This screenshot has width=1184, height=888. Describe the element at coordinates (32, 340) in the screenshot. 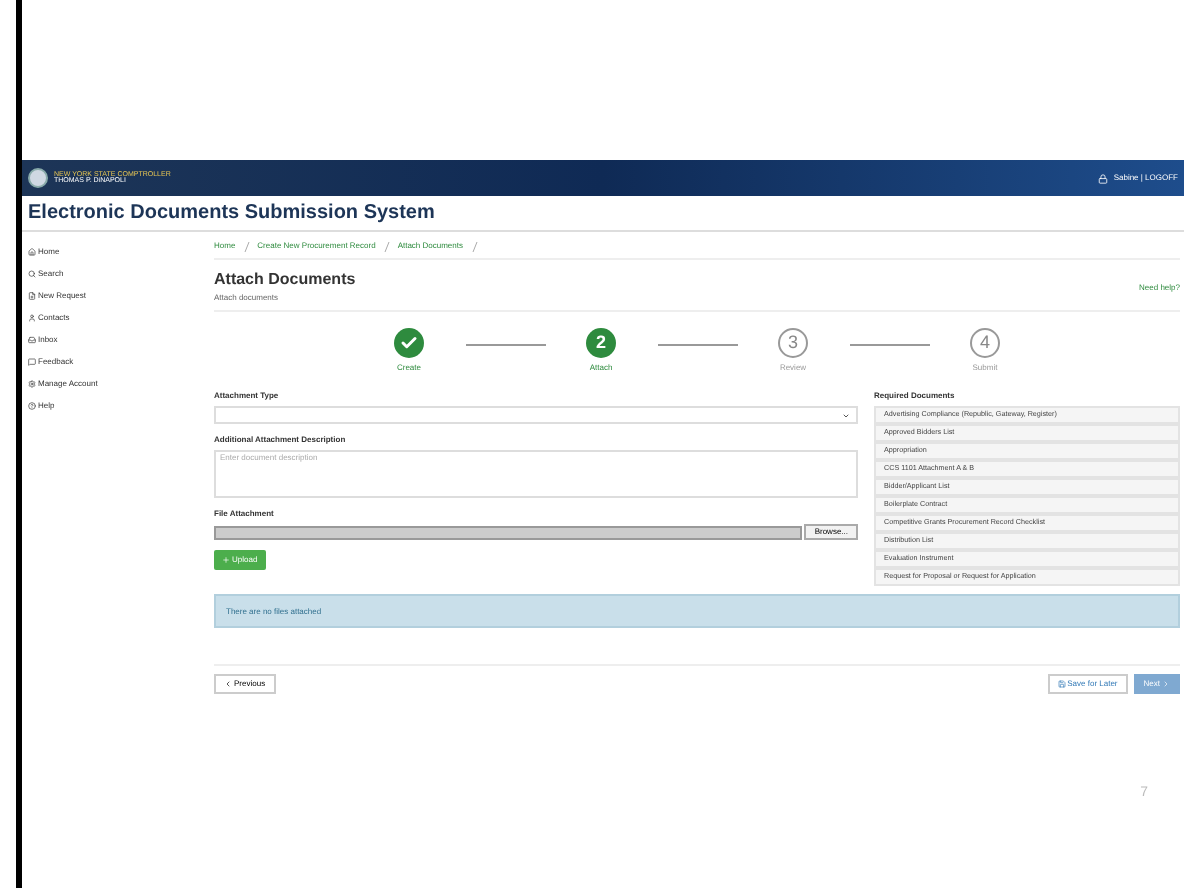

I see `inbox-icon` at that location.